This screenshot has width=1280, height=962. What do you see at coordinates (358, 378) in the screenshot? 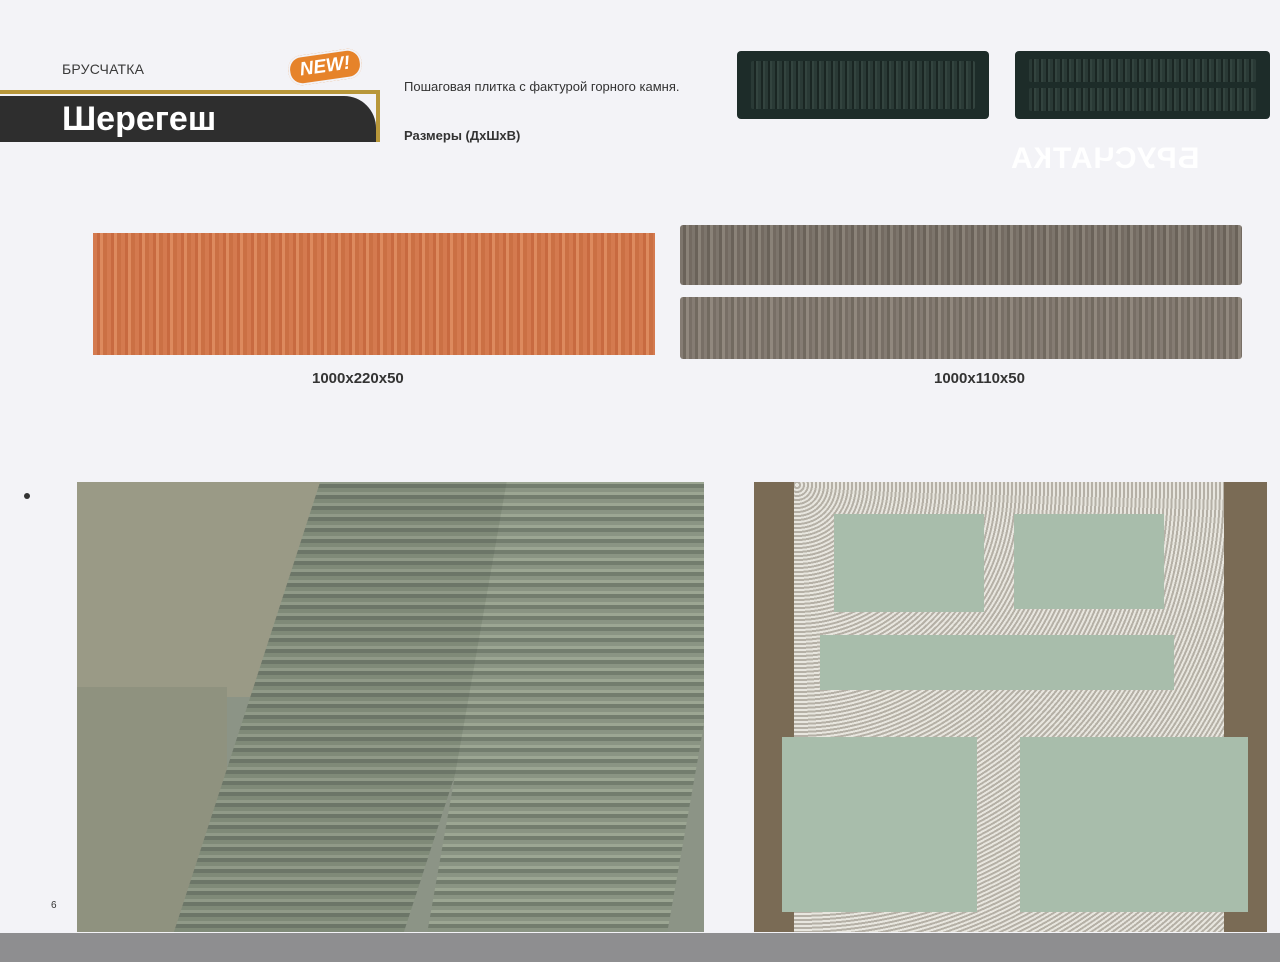
I see `size-label-wide: 1000x220x50` at bounding box center [358, 378].